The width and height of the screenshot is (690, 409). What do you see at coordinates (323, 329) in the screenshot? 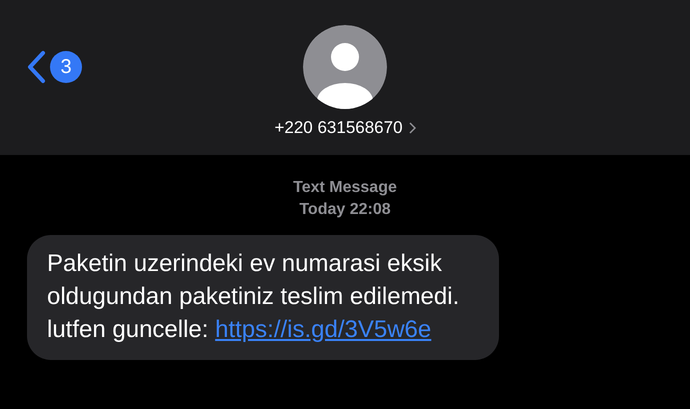
I see `message-link: https://is.gd/3V5w6e` at bounding box center [323, 329].